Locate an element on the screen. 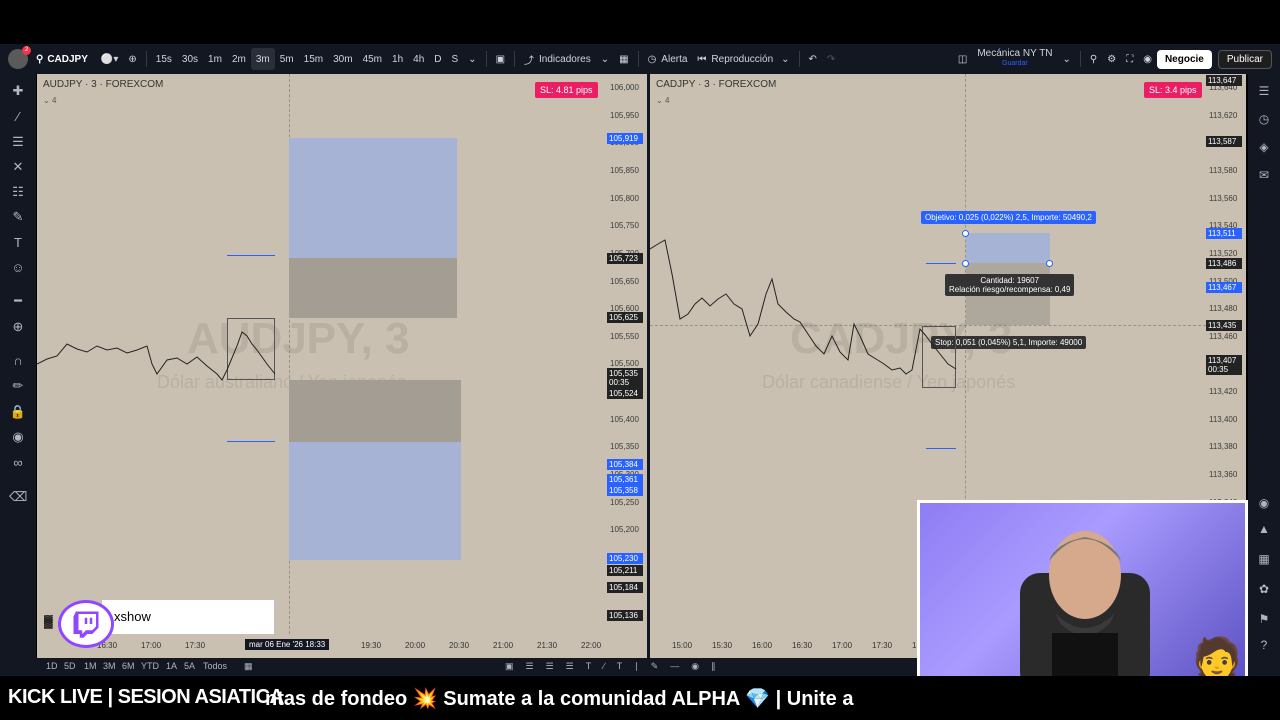 The width and height of the screenshot is (1280, 720). interval-3m: 3m is located at coordinates (262, 59).